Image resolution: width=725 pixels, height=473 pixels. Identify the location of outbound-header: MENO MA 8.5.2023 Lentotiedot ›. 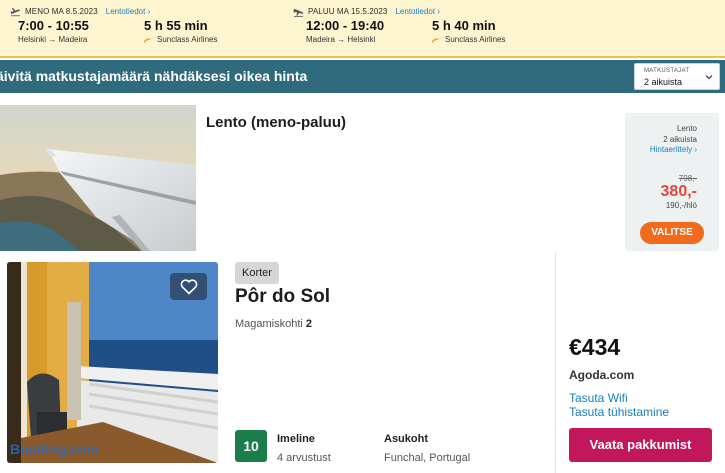
(80, 11).